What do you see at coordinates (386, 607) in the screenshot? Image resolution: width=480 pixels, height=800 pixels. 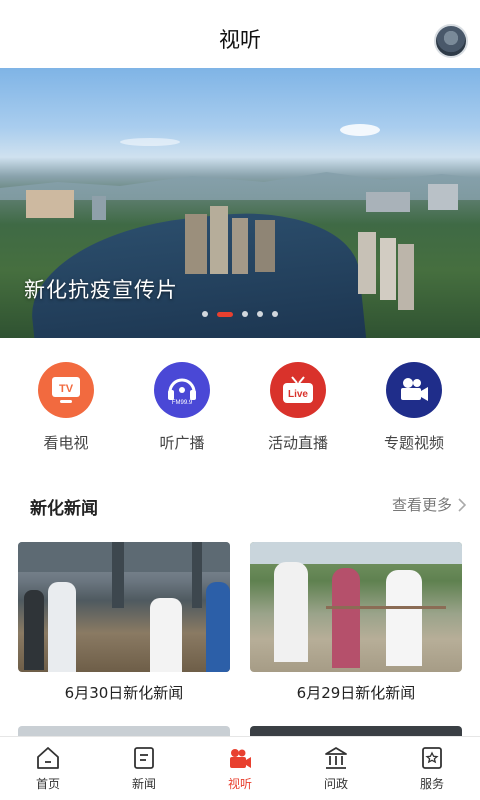 I see `railing-shape` at bounding box center [386, 607].